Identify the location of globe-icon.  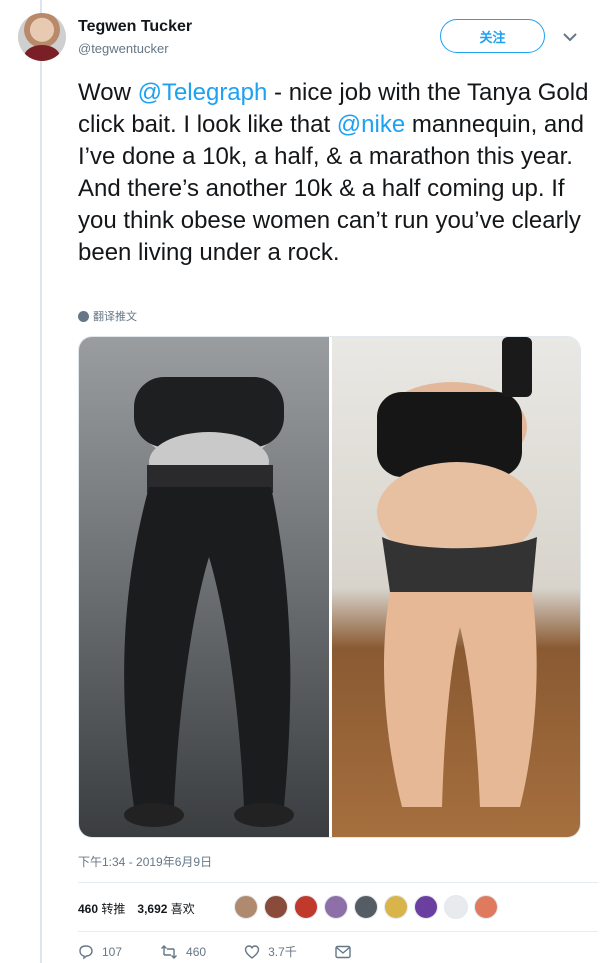
(83, 316).